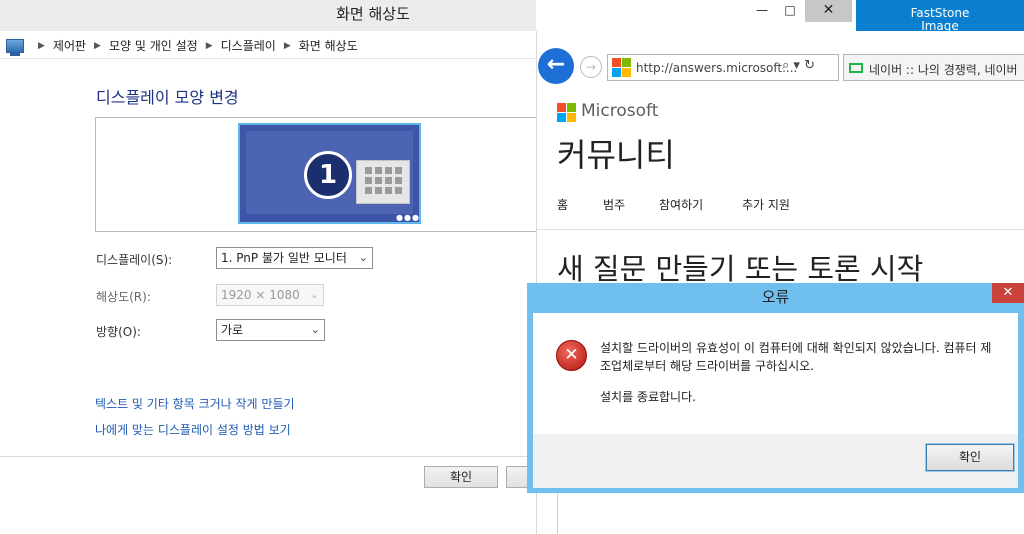 The width and height of the screenshot is (1024, 534). Describe the element at coordinates (614, 204) in the screenshot. I see `nav-categories: 범주` at that location.